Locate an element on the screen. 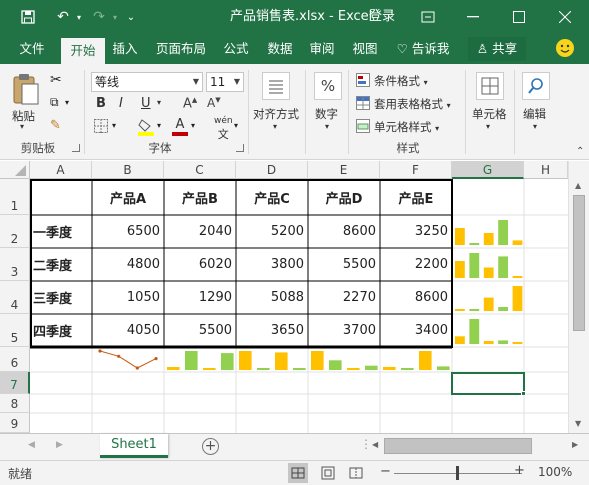 This screenshot has width=589, height=485. vertical-scrollbar: ▲ ▼ is located at coordinates (578, 297).